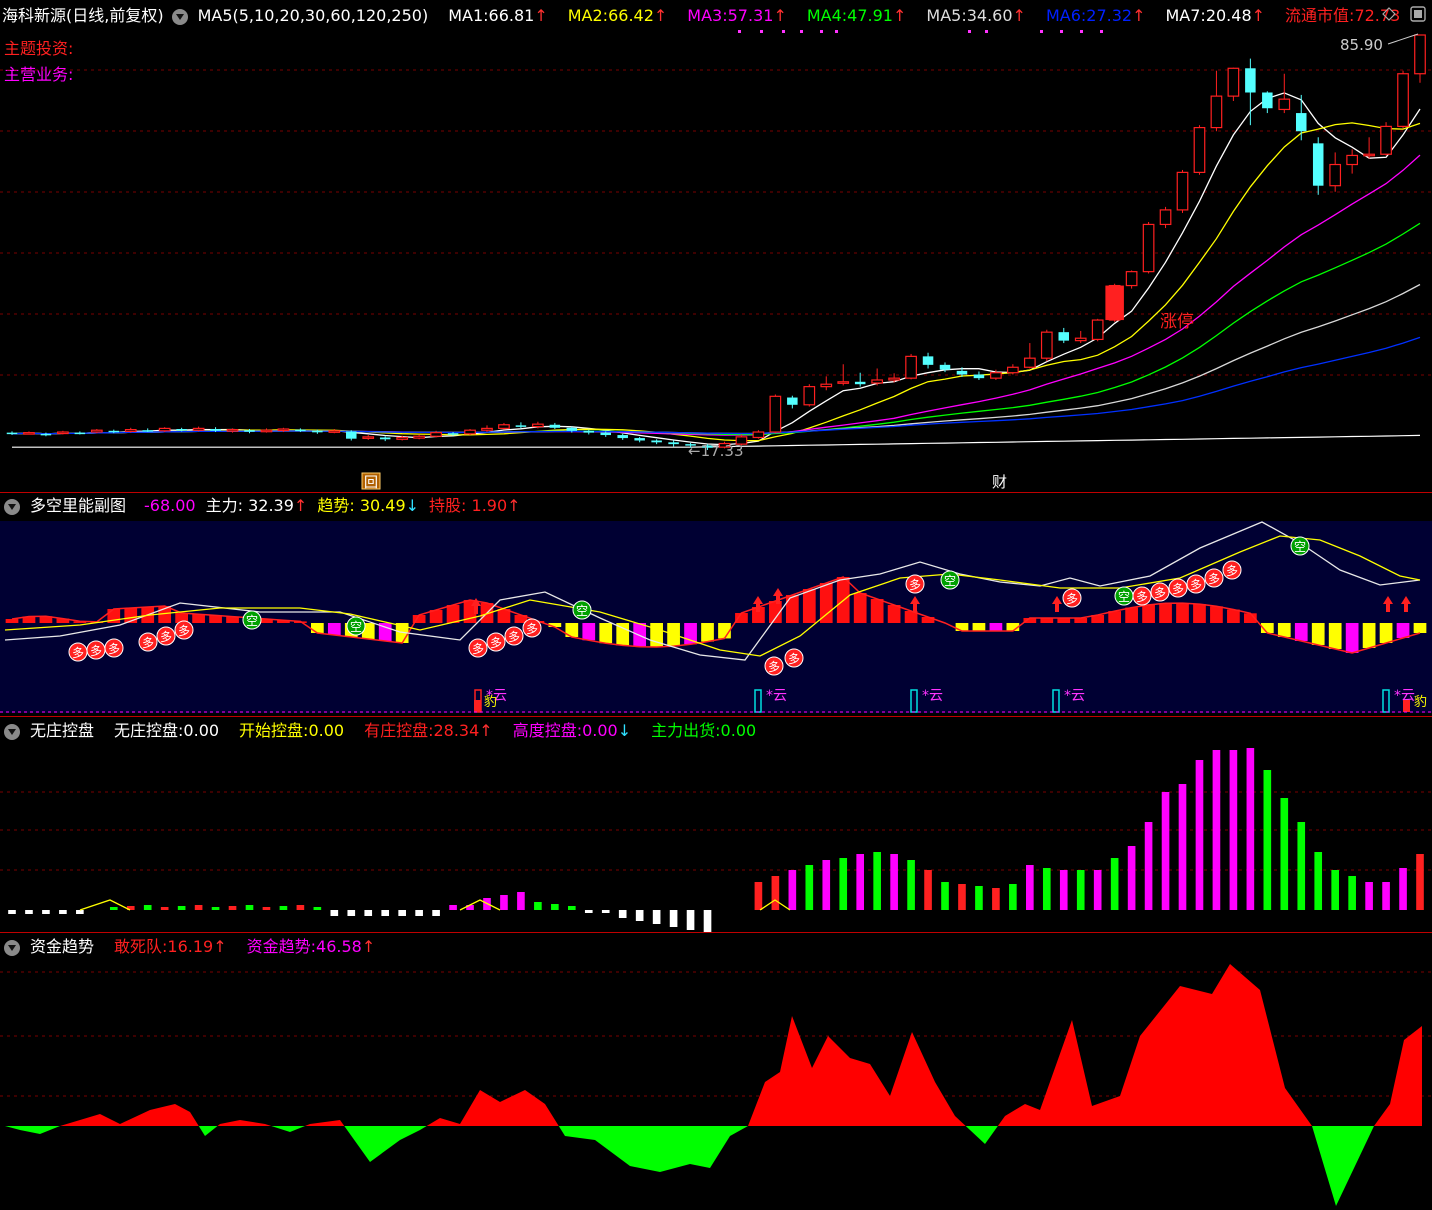 The image size is (1432, 1210). What do you see at coordinates (339, 946) in the screenshot?
I see `sub3-value: 46.58` at bounding box center [339, 946].